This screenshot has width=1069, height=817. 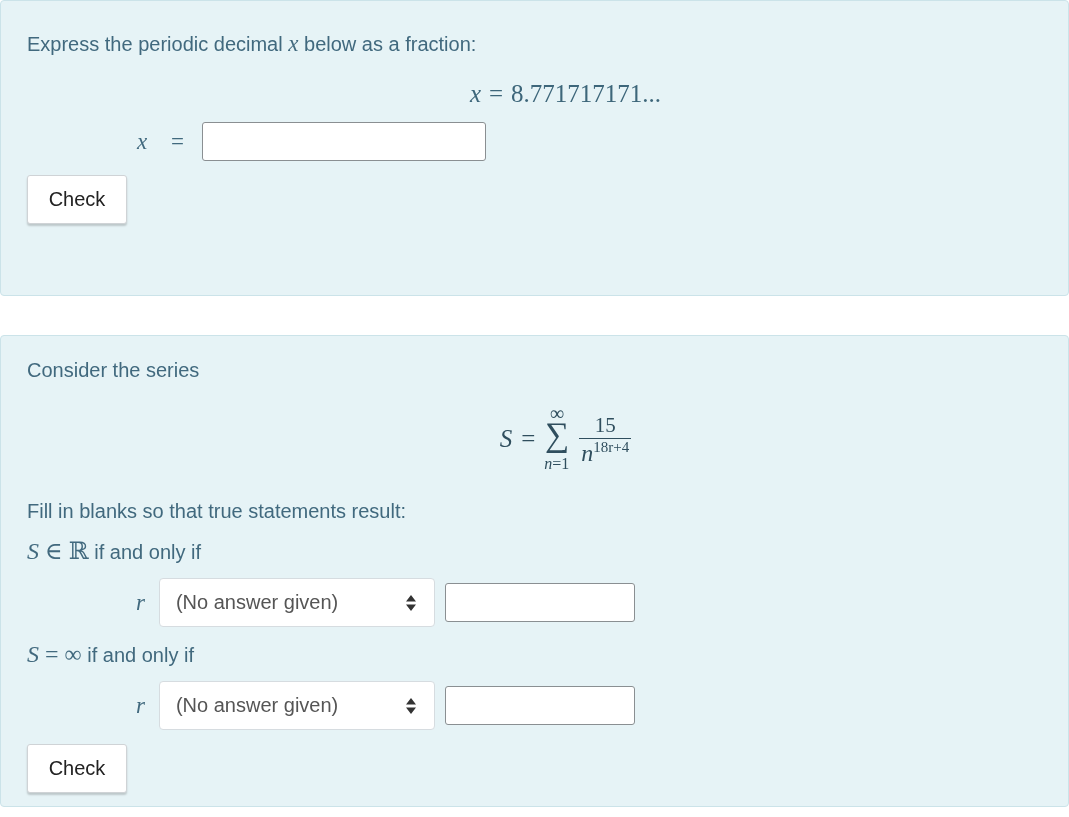 I want to click on instruction-text: Fill in blanks so that true statements result:, so click(x=217, y=511).